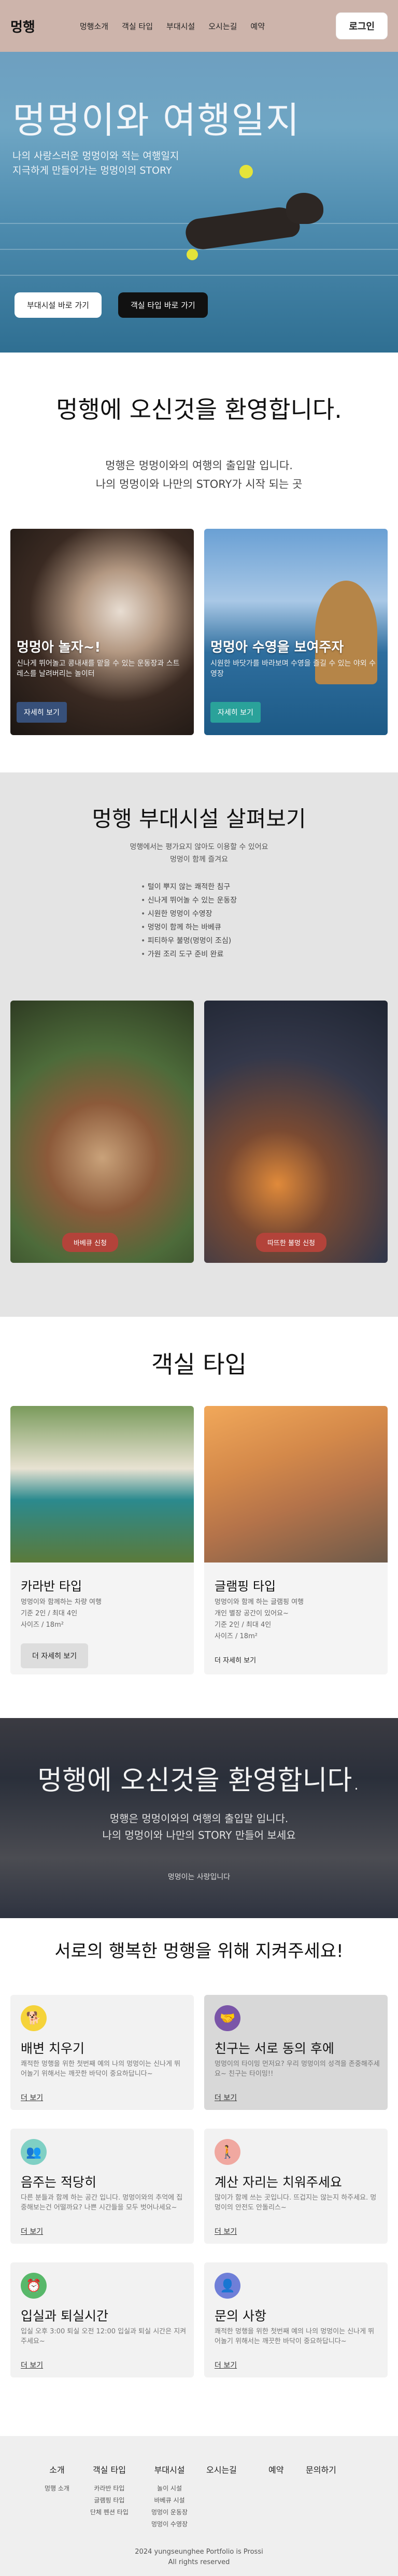 Image resolution: width=398 pixels, height=2576 pixels. I want to click on footer-heading: 예약, so click(275, 2469).